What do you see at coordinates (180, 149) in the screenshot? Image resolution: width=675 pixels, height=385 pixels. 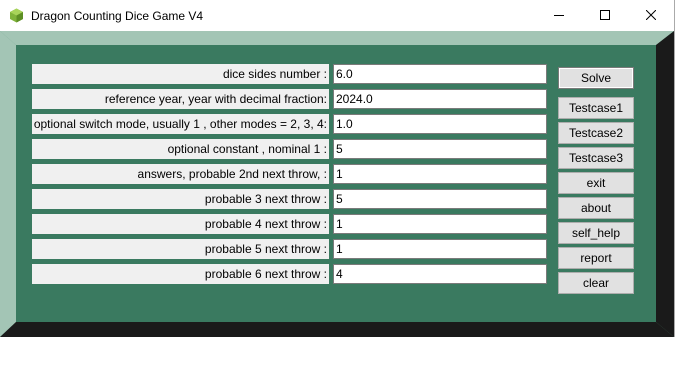 I see `optional-constant-label: optional constant , nominal 1 :` at bounding box center [180, 149].